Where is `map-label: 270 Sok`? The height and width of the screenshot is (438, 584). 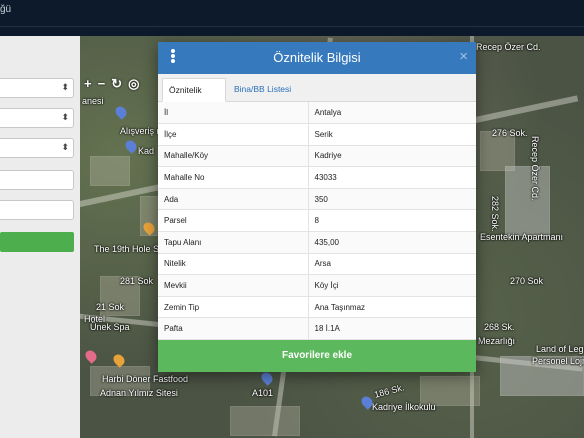 map-label: 270 Sok is located at coordinates (527, 281).